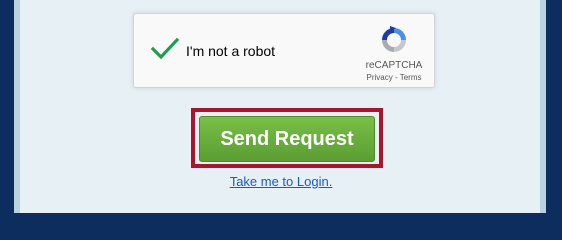 This screenshot has height=240, width=562. I want to click on privacy-link: Privacy, so click(380, 77).